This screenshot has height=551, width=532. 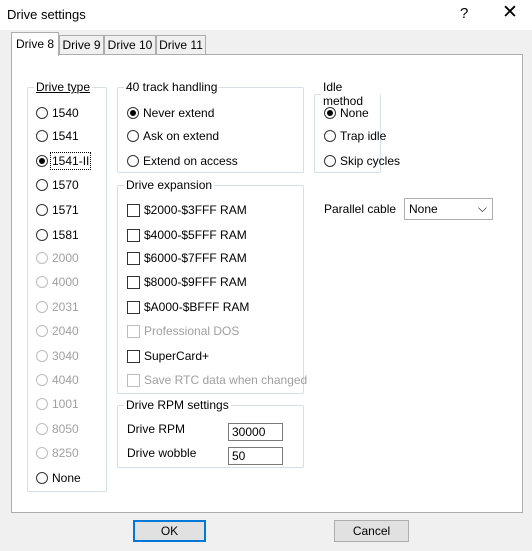 I want to click on expansion-option: $8000-$9FFF RAM, so click(x=187, y=282).